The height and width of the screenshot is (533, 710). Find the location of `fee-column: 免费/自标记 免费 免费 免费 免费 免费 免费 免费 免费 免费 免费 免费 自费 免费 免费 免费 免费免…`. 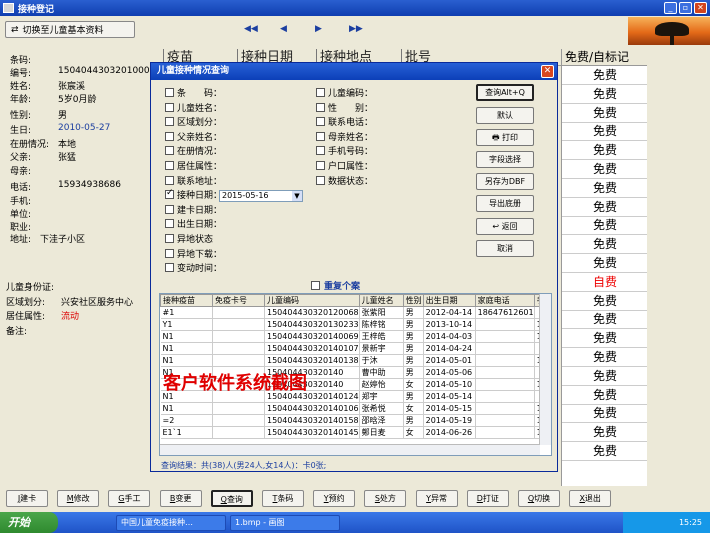

fee-column: 免费/自标记 免费 免费 免费 免费 免费 免费 免费 免费 免费 免费 免费 自费 免费 免费 免费 免费免… is located at coordinates (604, 267).